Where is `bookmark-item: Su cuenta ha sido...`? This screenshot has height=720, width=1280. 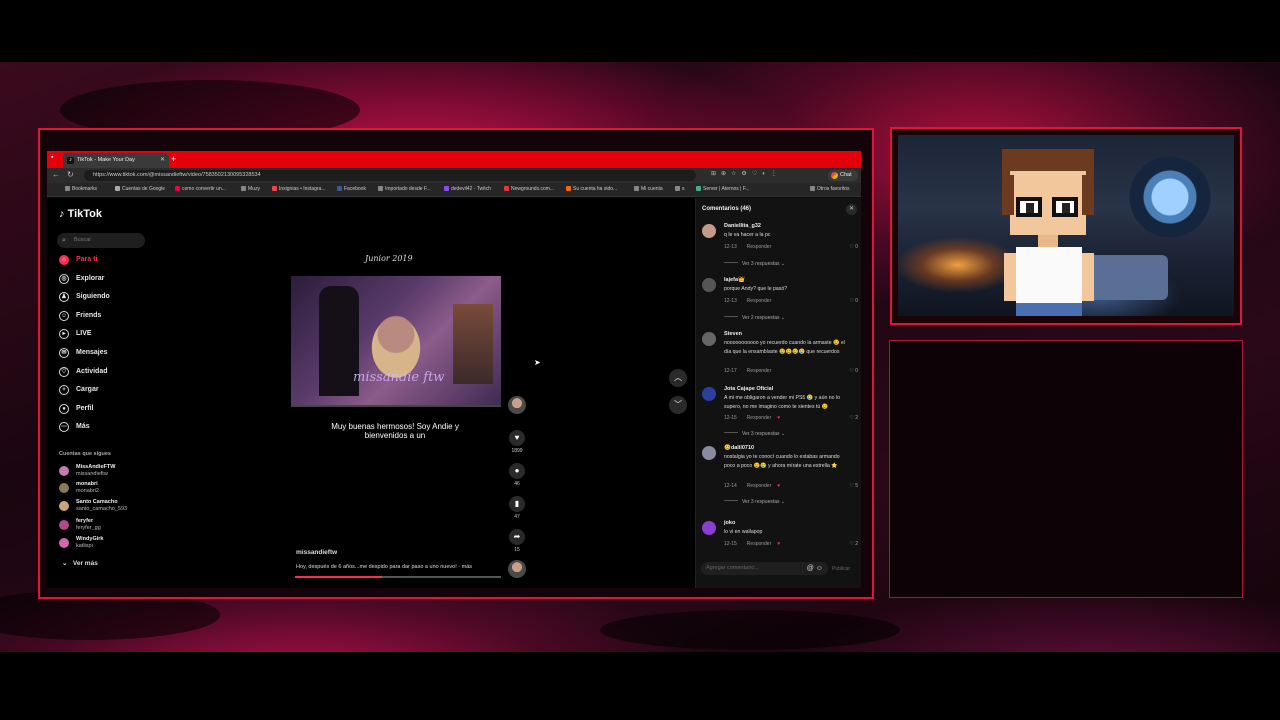
bookmark-item: Su cuenta ha sido... is located at coordinates (591, 189).